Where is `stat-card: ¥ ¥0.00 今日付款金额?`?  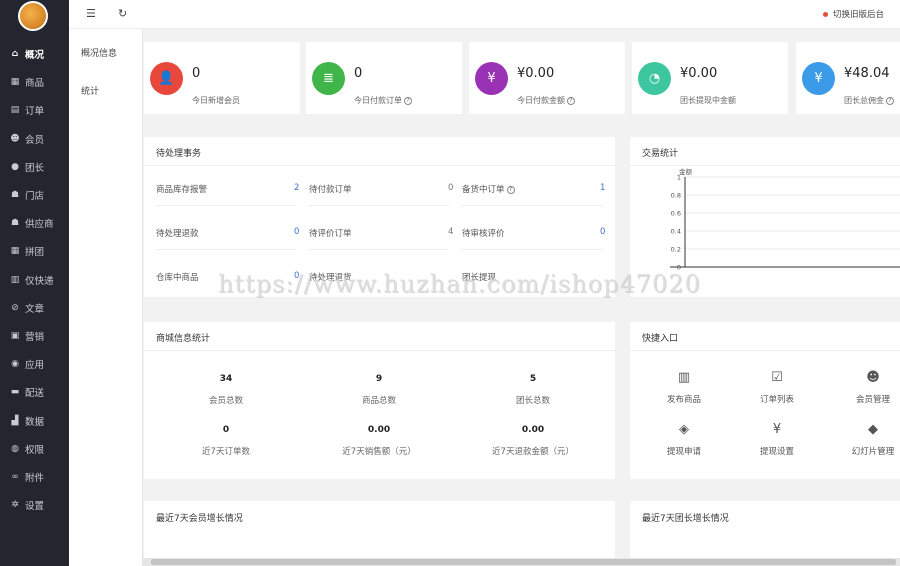
stat-card: ¥ ¥0.00 今日付款金额? is located at coordinates (547, 78).